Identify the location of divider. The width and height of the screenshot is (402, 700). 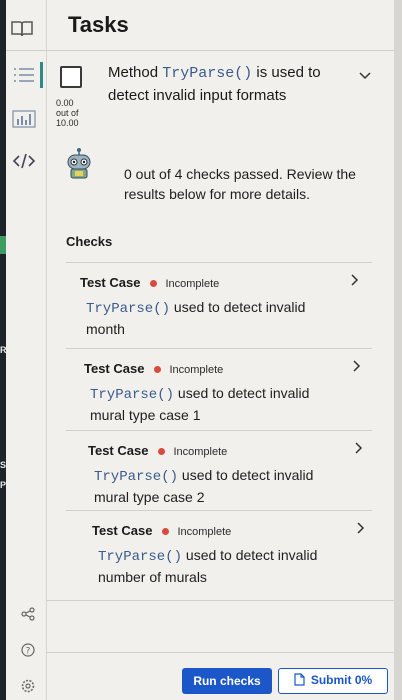
(220, 600).